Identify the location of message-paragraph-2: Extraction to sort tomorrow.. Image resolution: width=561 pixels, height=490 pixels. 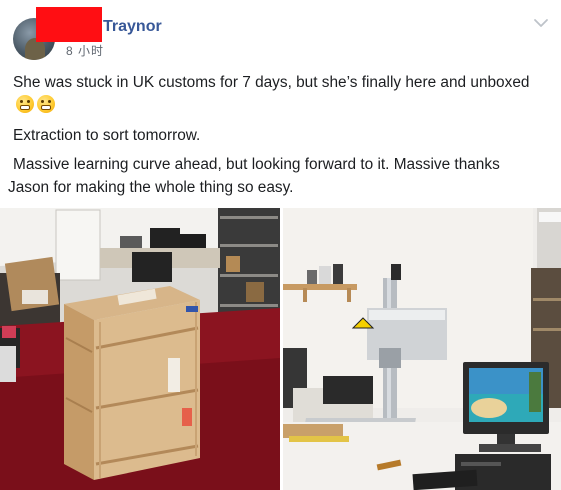
(107, 135).